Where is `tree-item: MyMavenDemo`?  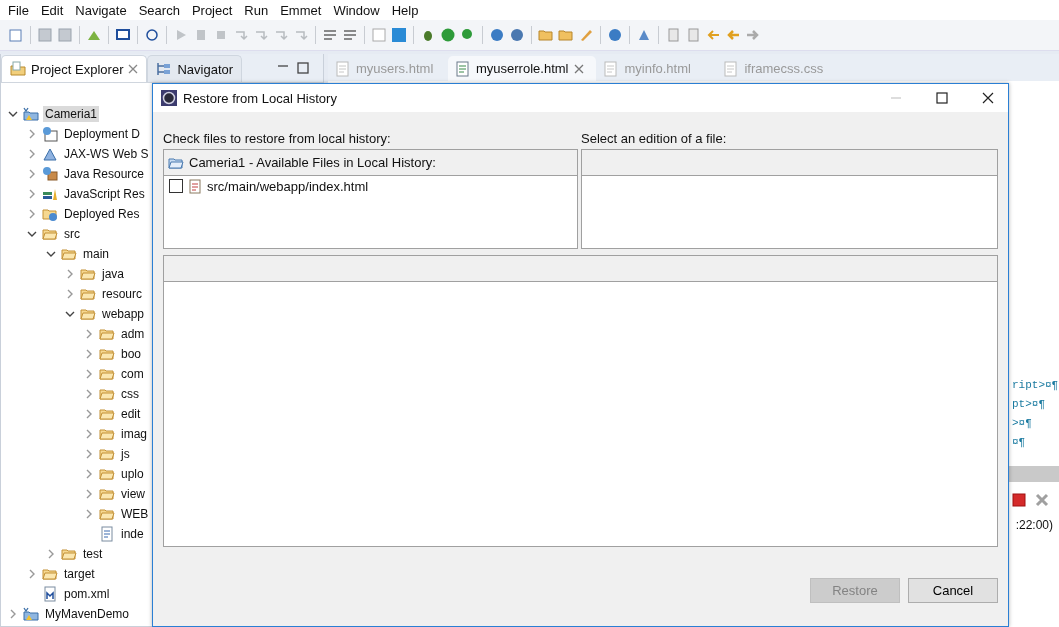 tree-item: MyMavenDemo is located at coordinates (87, 614).